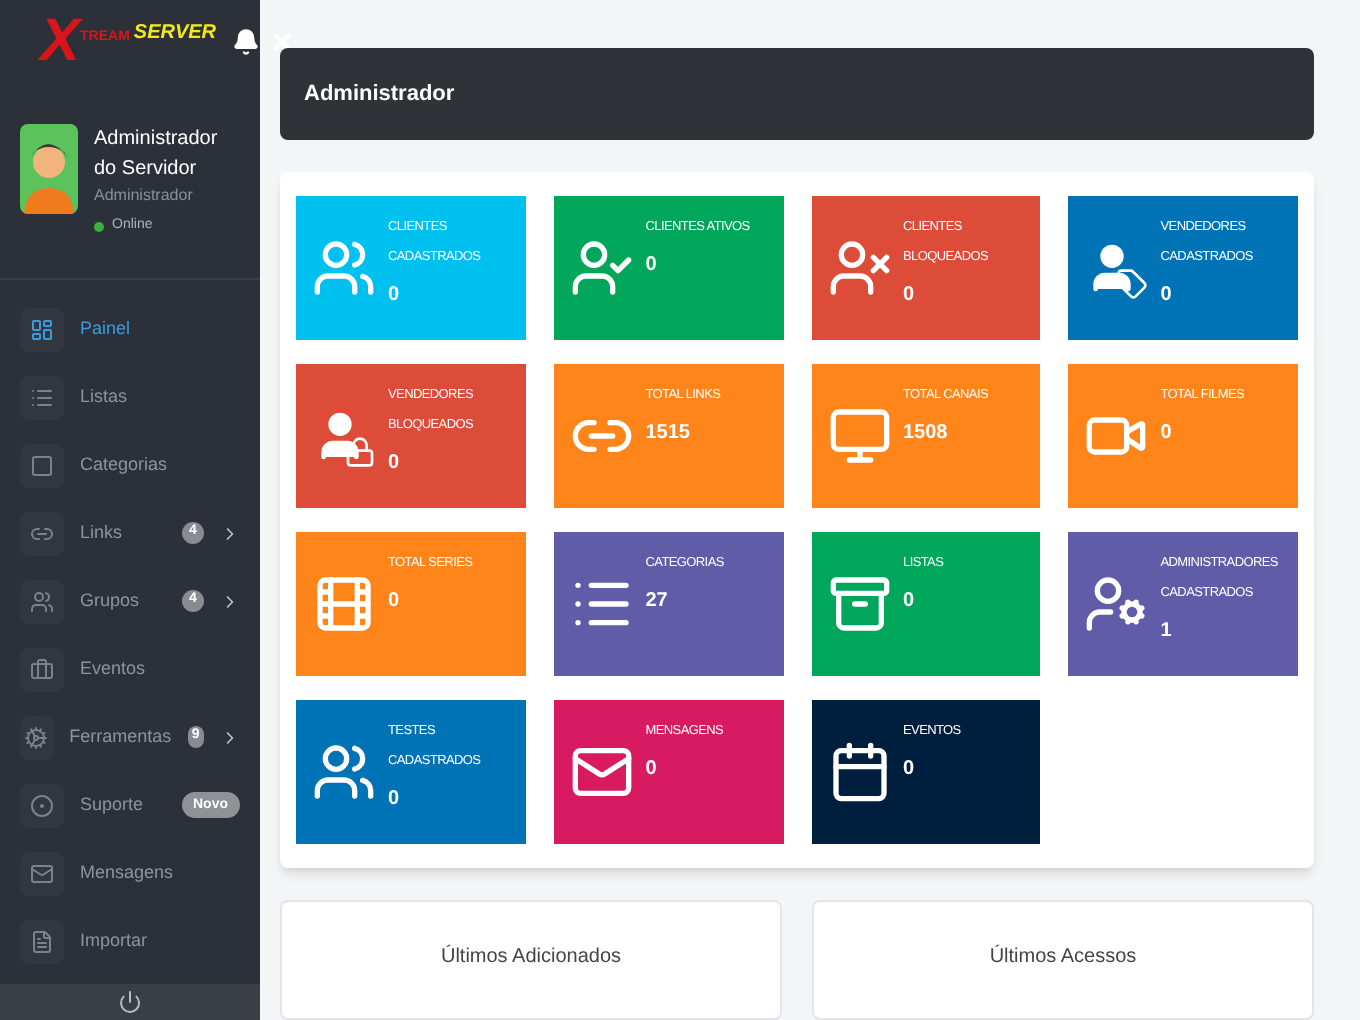  I want to click on menu-label: Painel, so click(106, 328).